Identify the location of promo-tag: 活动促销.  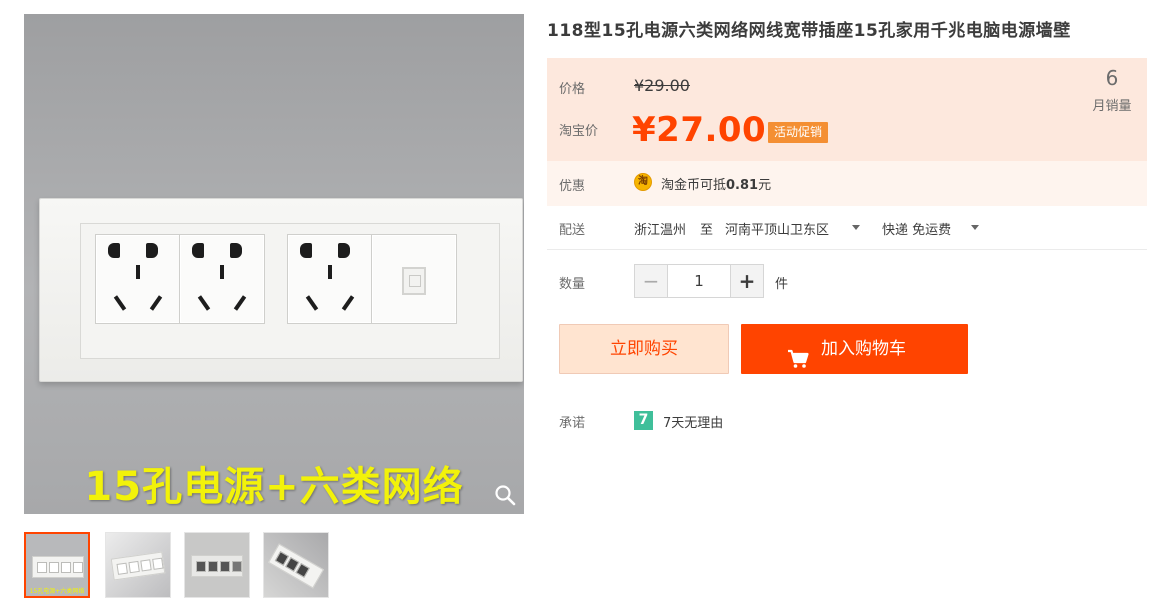
(798, 132).